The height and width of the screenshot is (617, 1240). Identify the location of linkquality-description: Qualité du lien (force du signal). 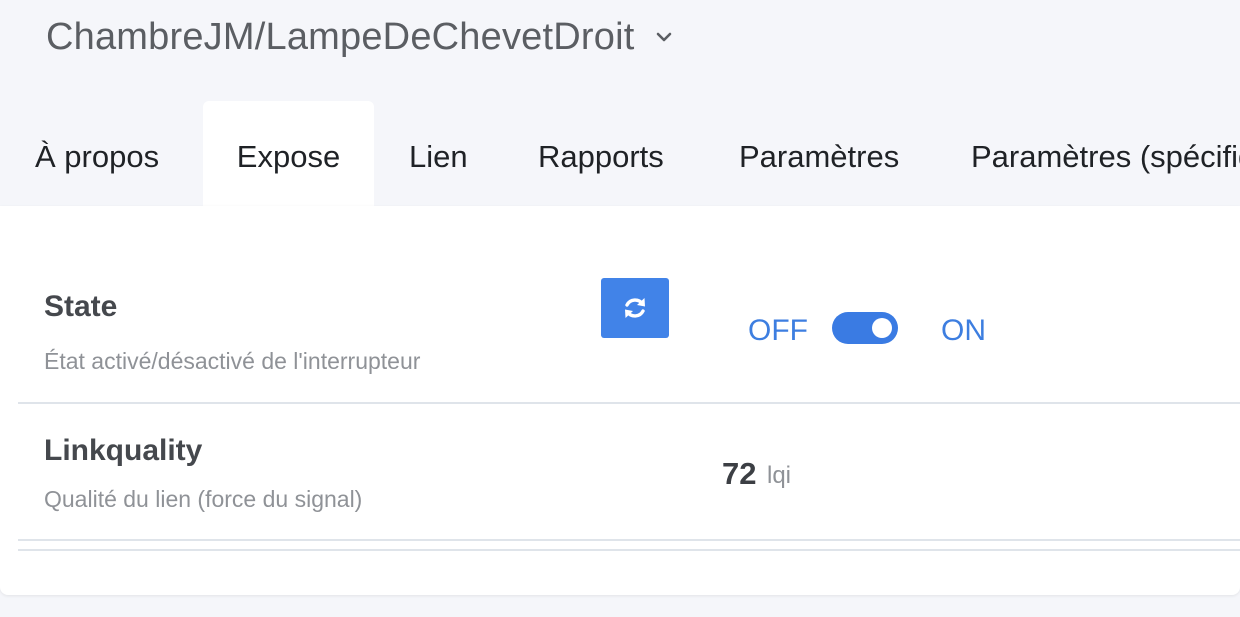
(203, 499).